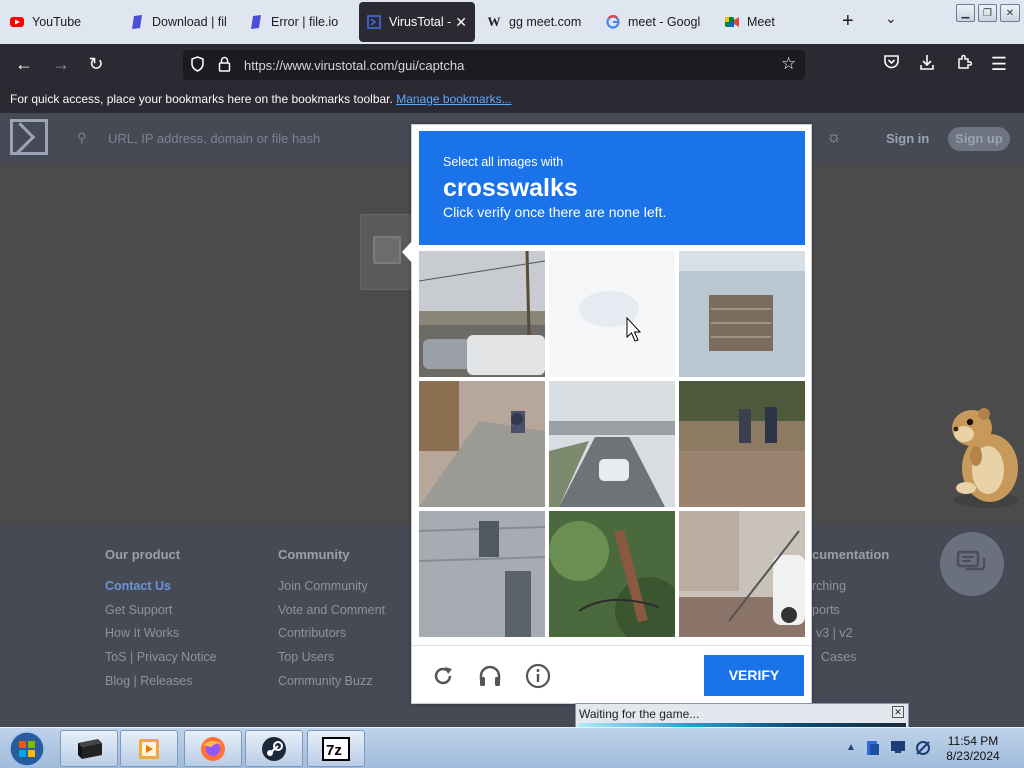 This screenshot has width=1024, height=768. Describe the element at coordinates (494, 65) in the screenshot. I see `address-bar: https://www.virustotal.com/gui/captcha ☆` at that location.